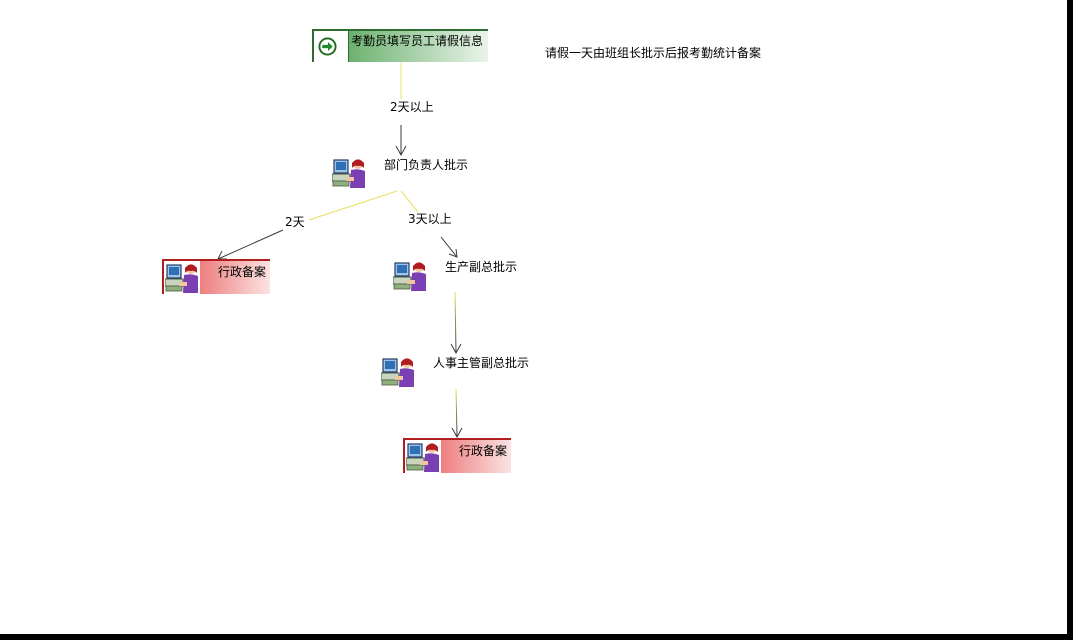  I want to click on flow-connectors, so click(340, 251).